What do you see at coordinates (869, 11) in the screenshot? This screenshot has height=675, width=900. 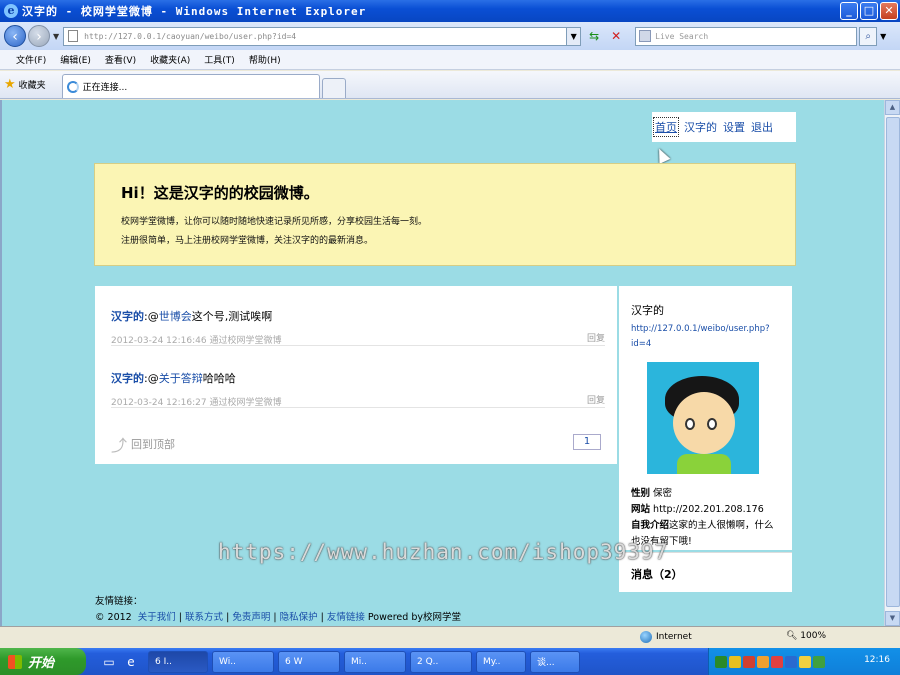 I see `maximize-button: □` at bounding box center [869, 11].